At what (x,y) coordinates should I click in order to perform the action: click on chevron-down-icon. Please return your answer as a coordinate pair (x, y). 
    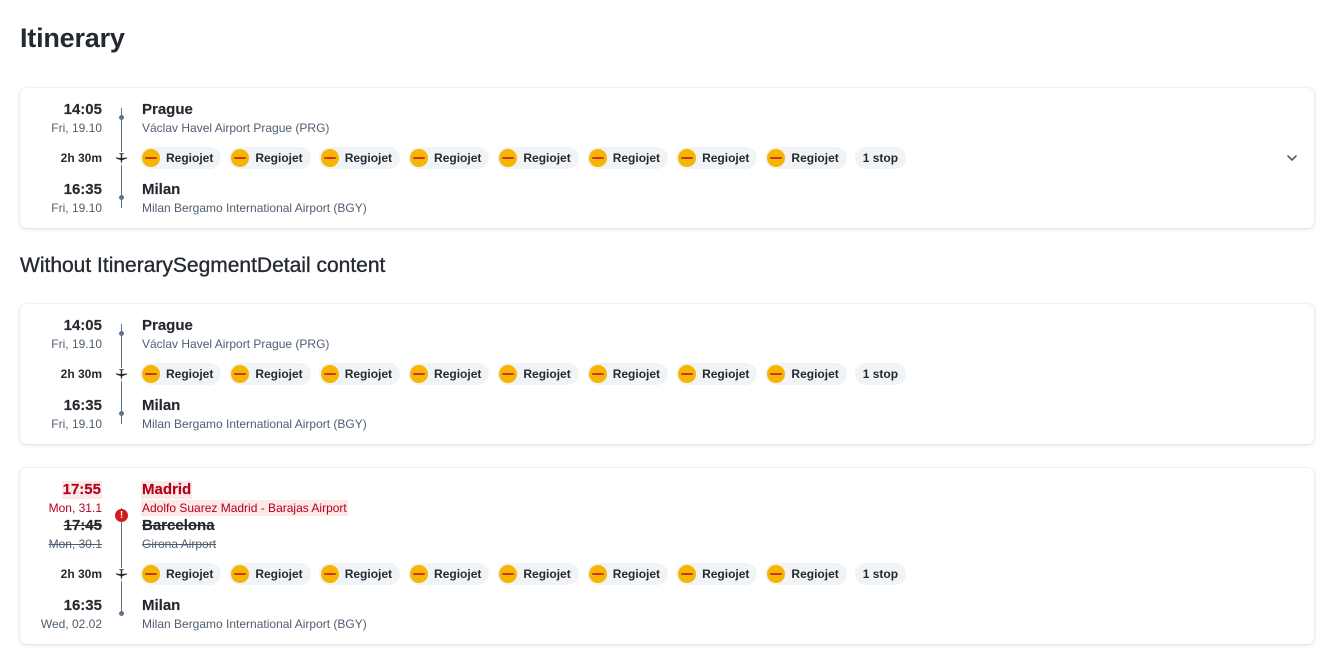
    Looking at the image, I should click on (1292, 158).